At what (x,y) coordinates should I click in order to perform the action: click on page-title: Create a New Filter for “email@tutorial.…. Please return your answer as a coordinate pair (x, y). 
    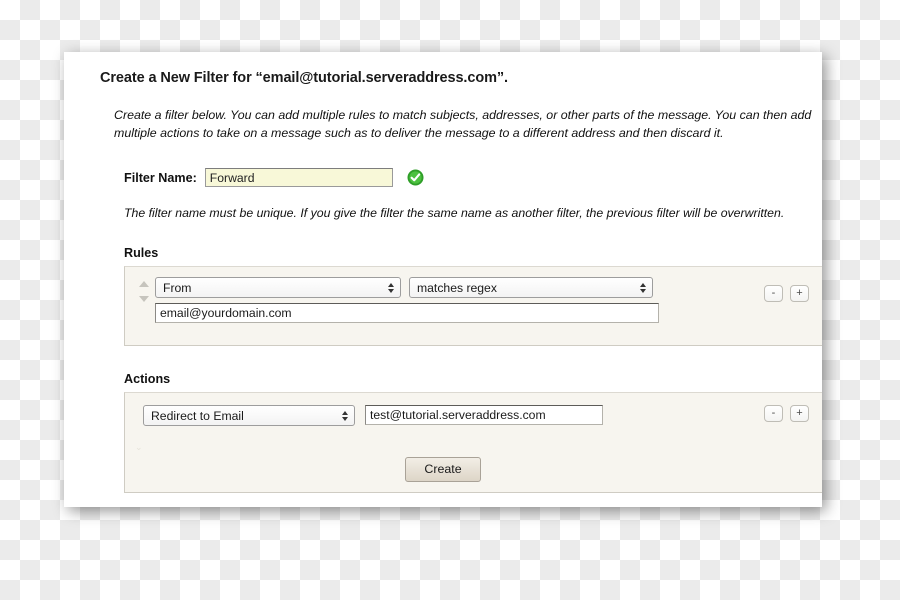
    Looking at the image, I should click on (304, 78).